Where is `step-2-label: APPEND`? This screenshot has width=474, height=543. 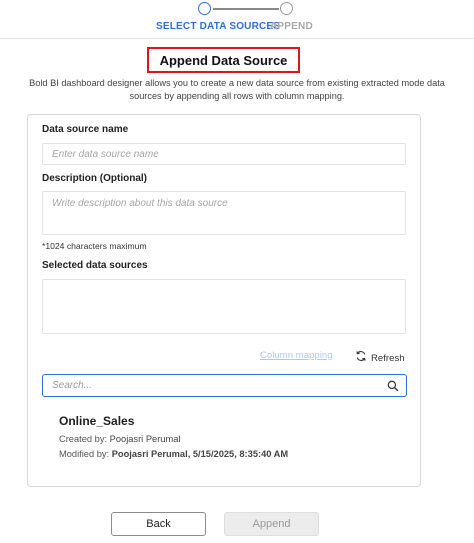 step-2-label: APPEND is located at coordinates (291, 26).